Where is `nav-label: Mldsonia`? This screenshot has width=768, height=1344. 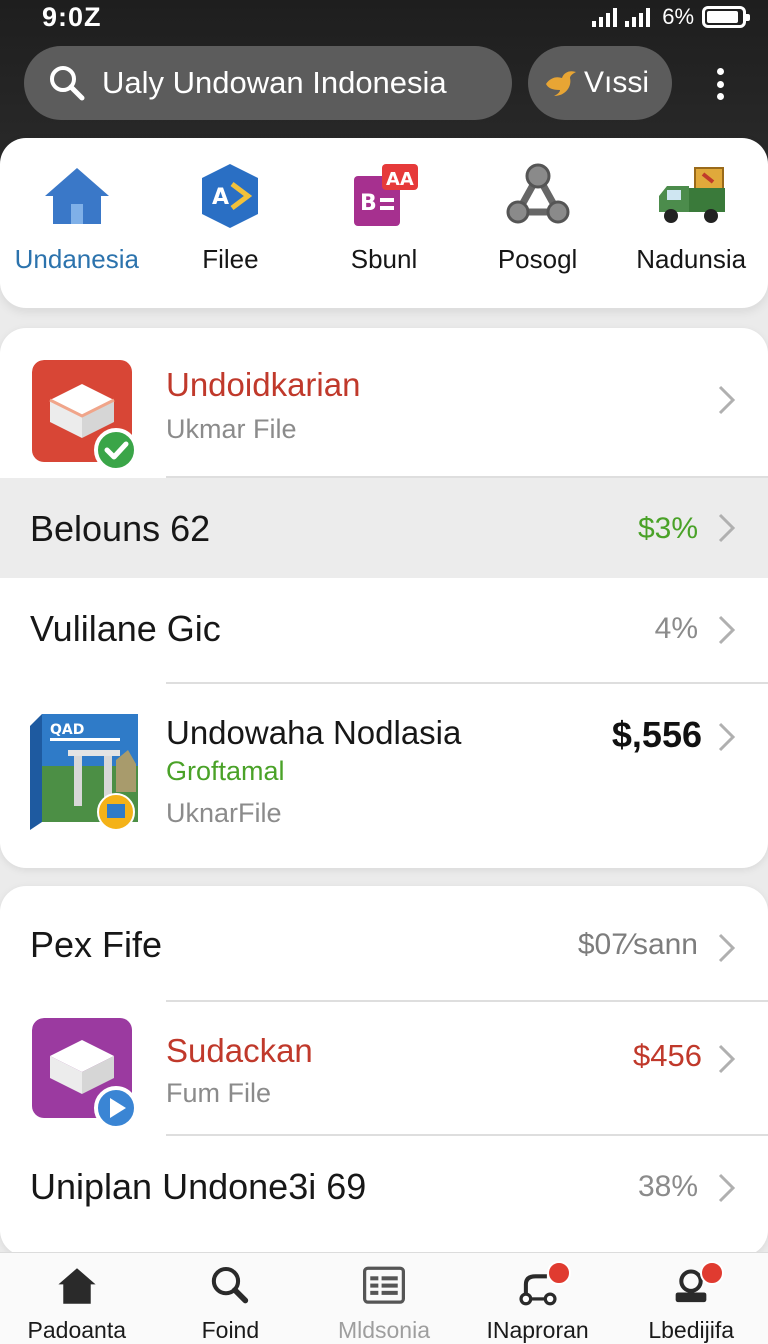
nav-label: Mldsonia is located at coordinates (383, 1330).